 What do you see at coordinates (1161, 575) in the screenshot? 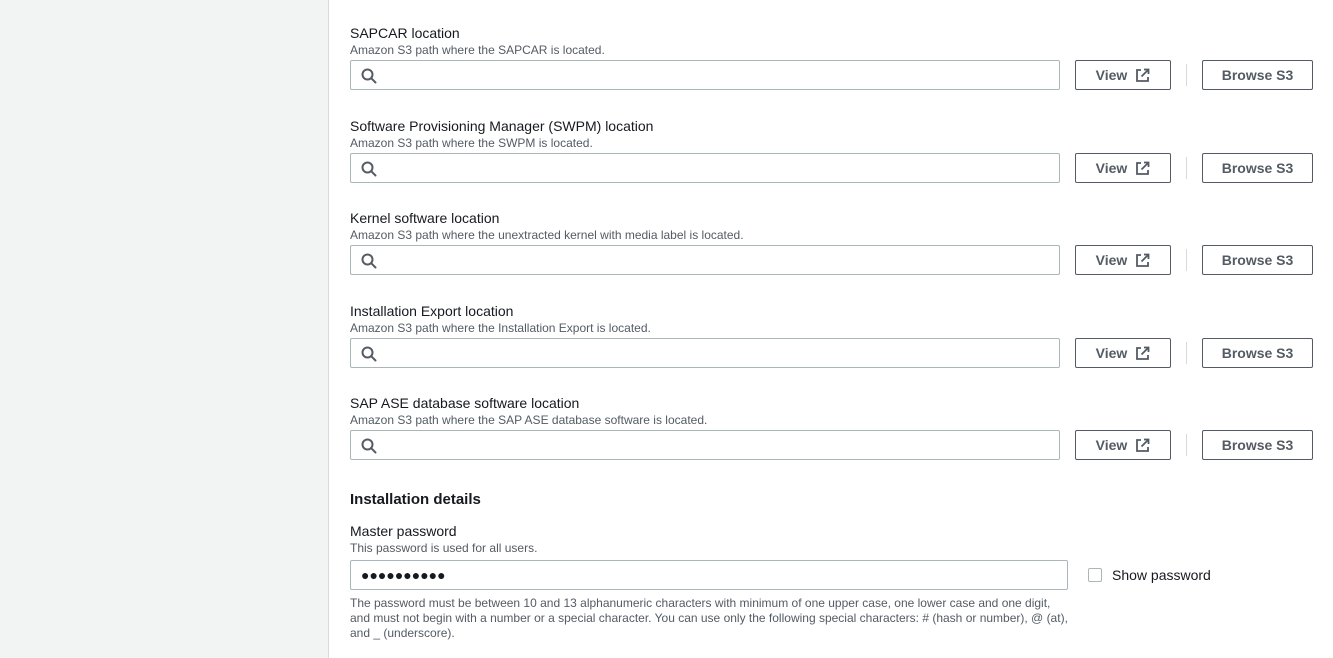
I see `show-password-label: Show password` at bounding box center [1161, 575].